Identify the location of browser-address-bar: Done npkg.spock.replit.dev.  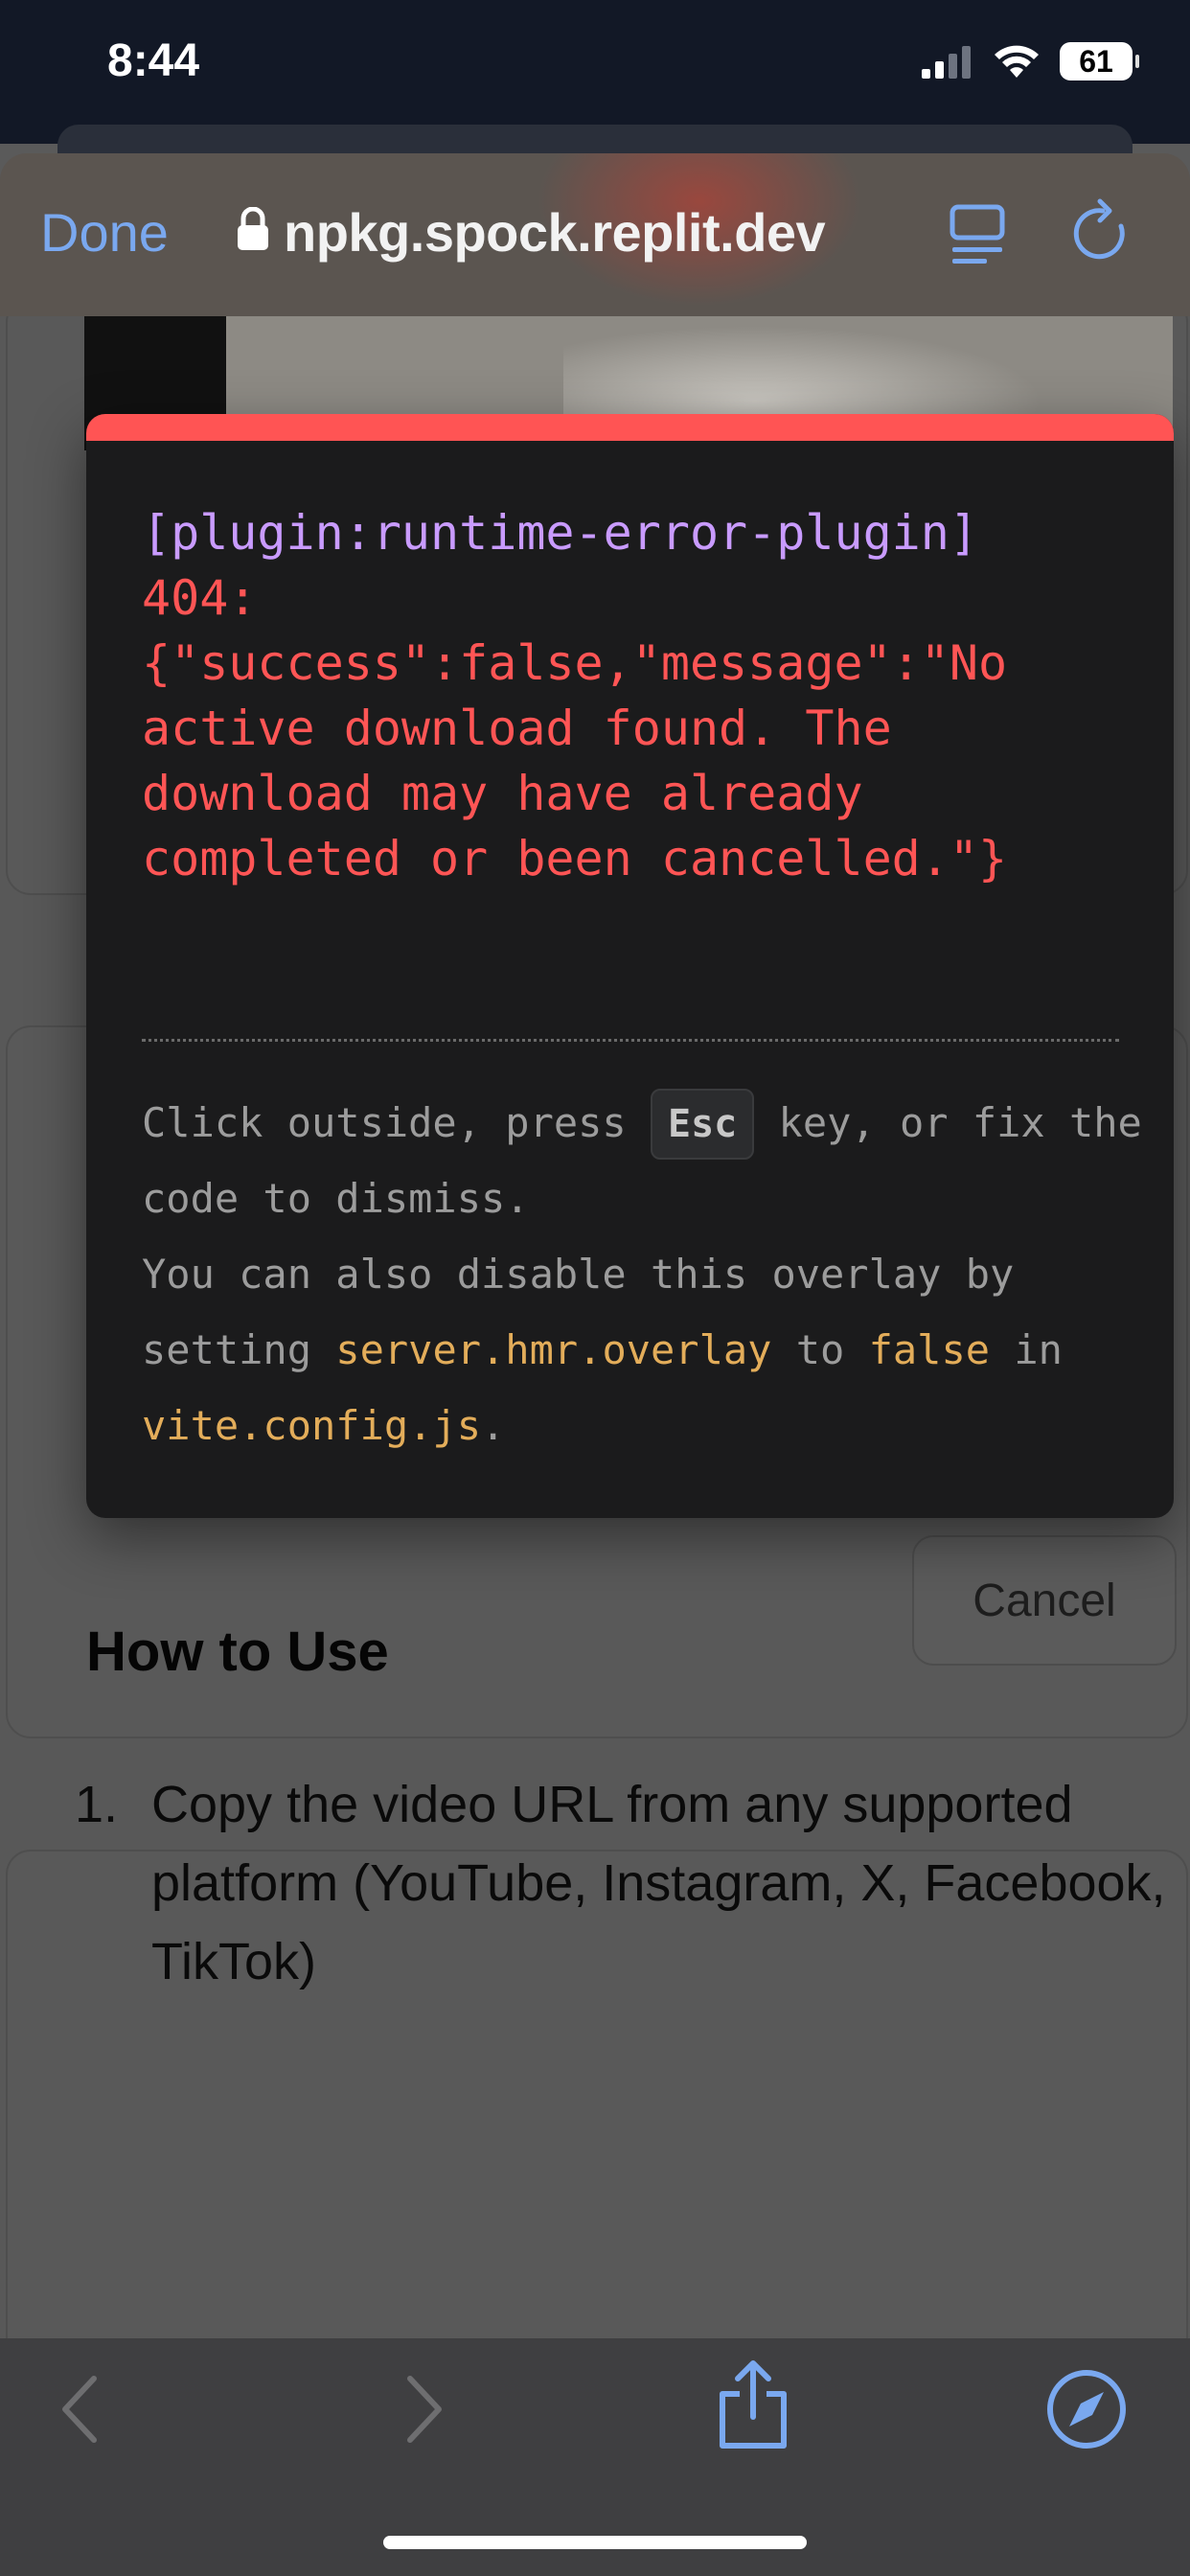
(595, 234).